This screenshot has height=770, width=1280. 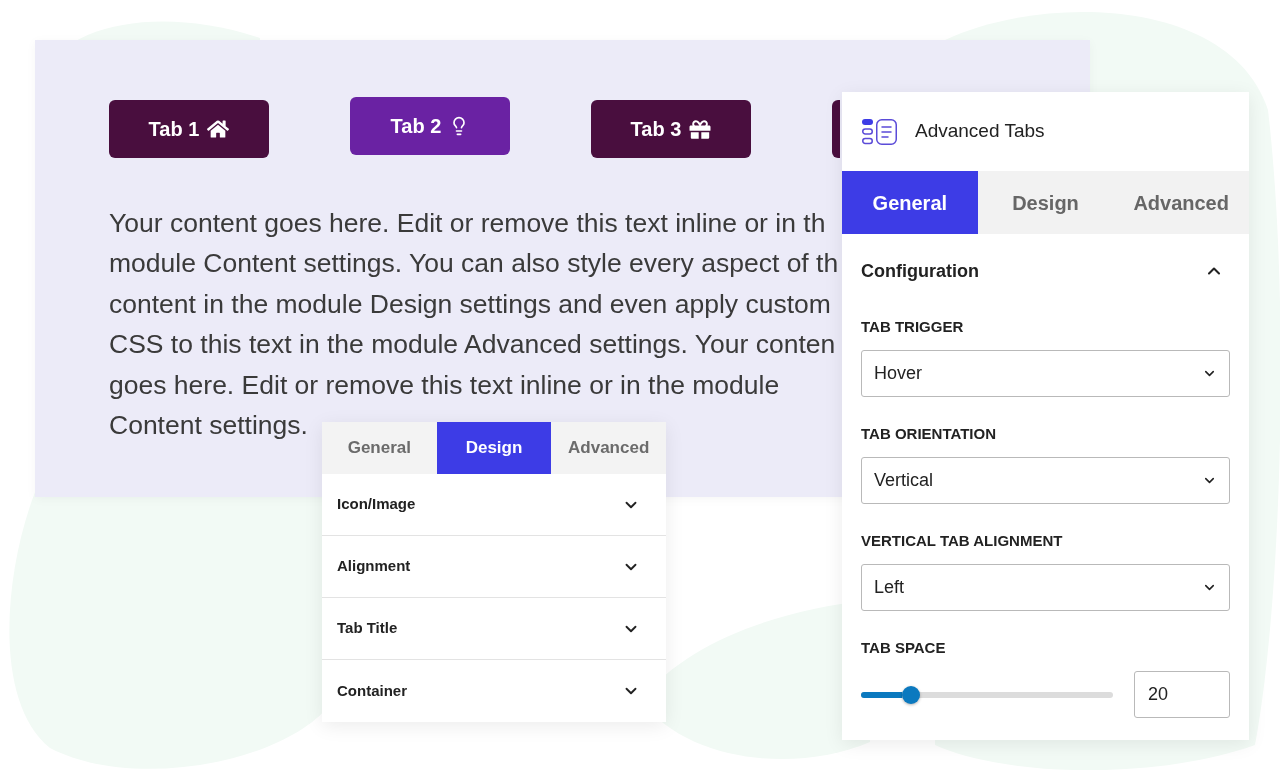 I want to click on field-label: TAB SPACE, so click(x=903, y=648).